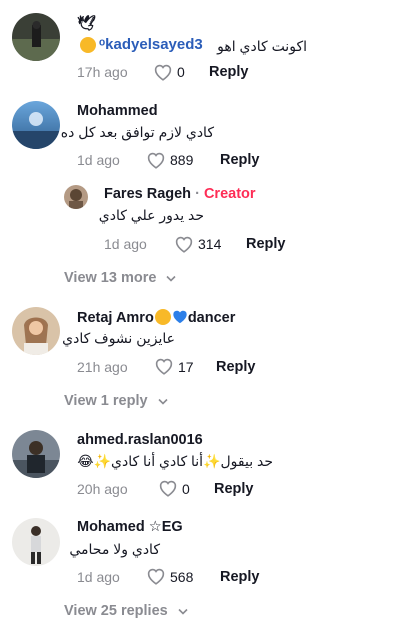 This screenshot has width=407, height=631. Describe the element at coordinates (180, 194) in the screenshot. I see `reply-username: Fares Rageh · Creator` at that location.